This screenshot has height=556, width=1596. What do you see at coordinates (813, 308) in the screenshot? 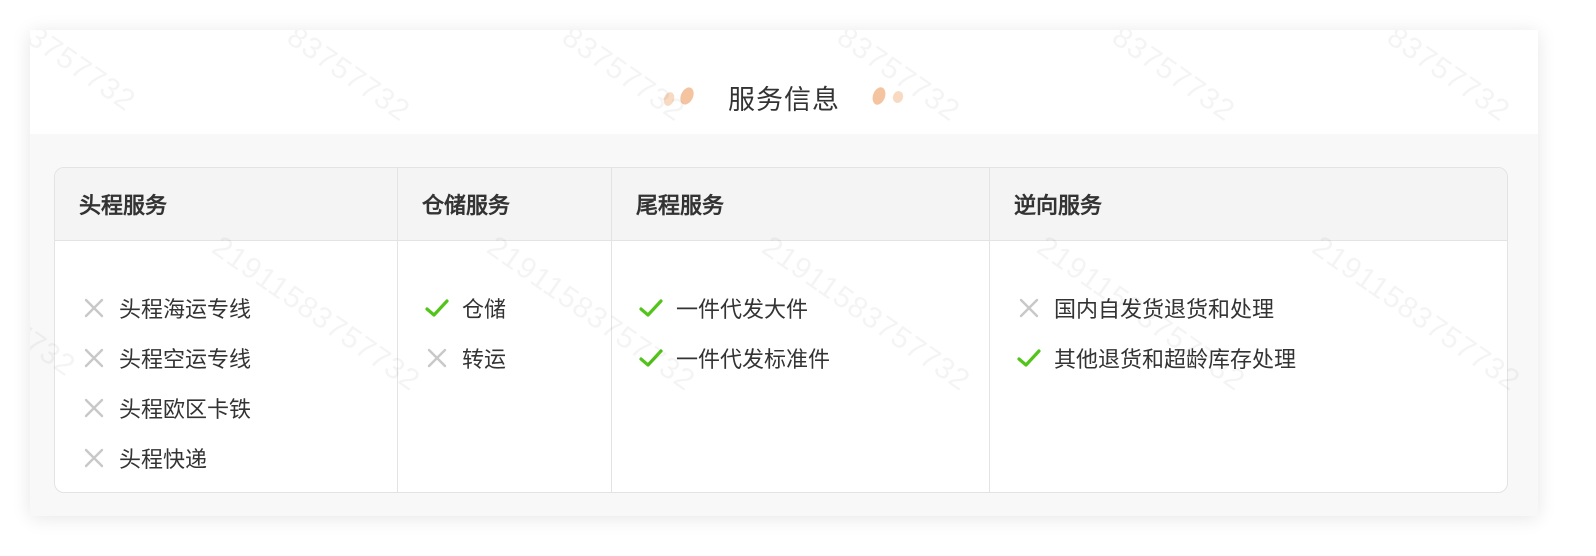
I see `service-item: 一件代发大件` at bounding box center [813, 308].